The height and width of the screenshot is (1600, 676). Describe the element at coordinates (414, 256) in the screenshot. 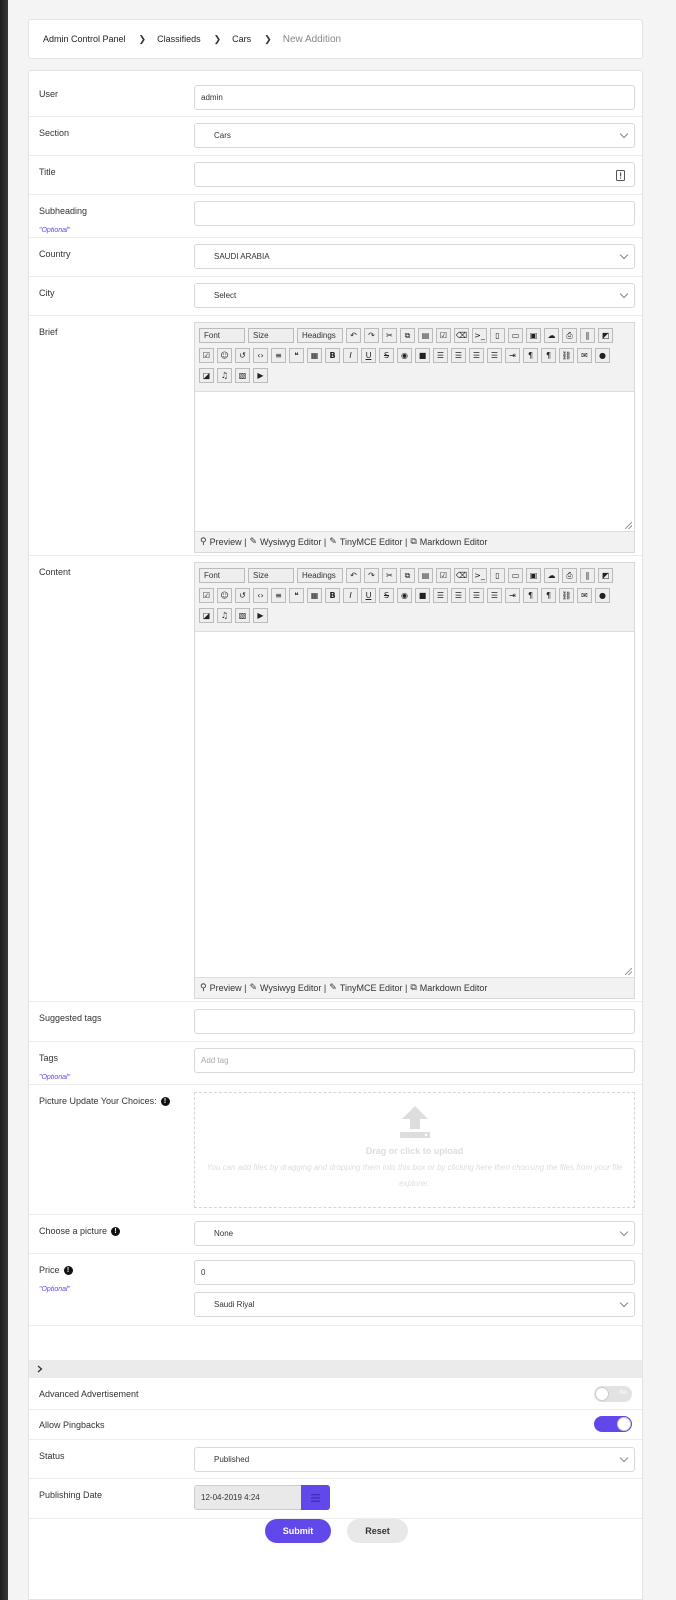

I see `country-select: SAUDI ARABIA` at that location.